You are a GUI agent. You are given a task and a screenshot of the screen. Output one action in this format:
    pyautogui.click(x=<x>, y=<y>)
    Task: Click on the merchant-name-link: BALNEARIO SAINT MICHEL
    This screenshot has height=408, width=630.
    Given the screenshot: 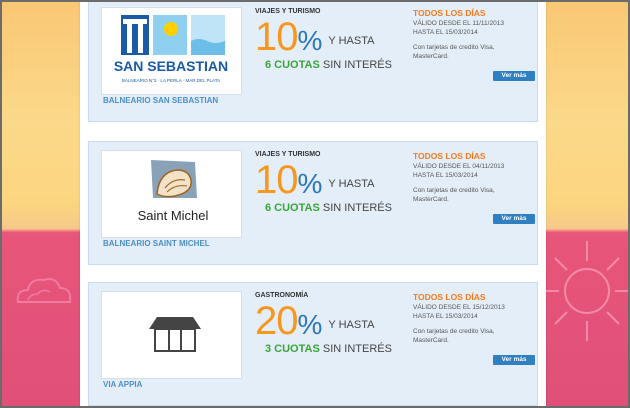 What is the action you would take?
    pyautogui.click(x=173, y=244)
    